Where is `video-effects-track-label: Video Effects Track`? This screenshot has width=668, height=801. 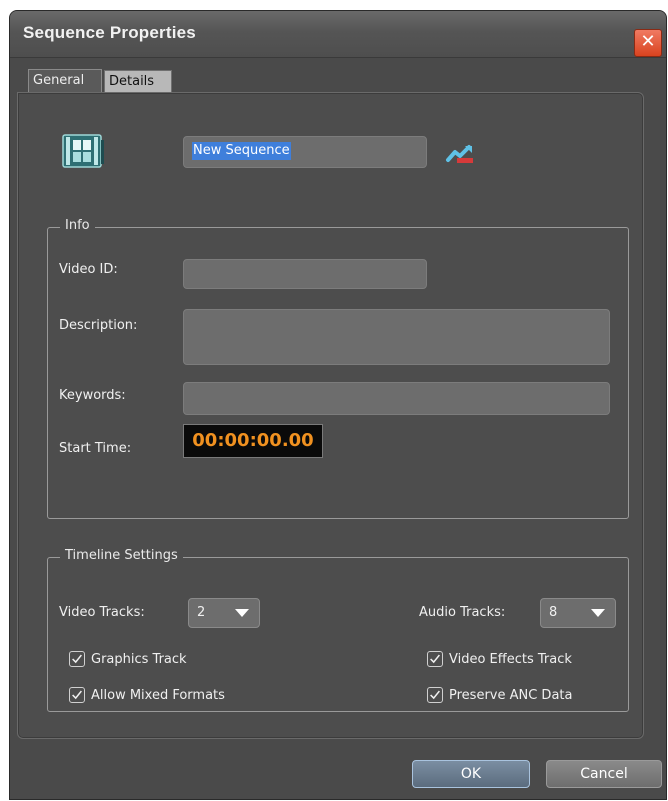
video-effects-track-label: Video Effects Track is located at coordinates (510, 659).